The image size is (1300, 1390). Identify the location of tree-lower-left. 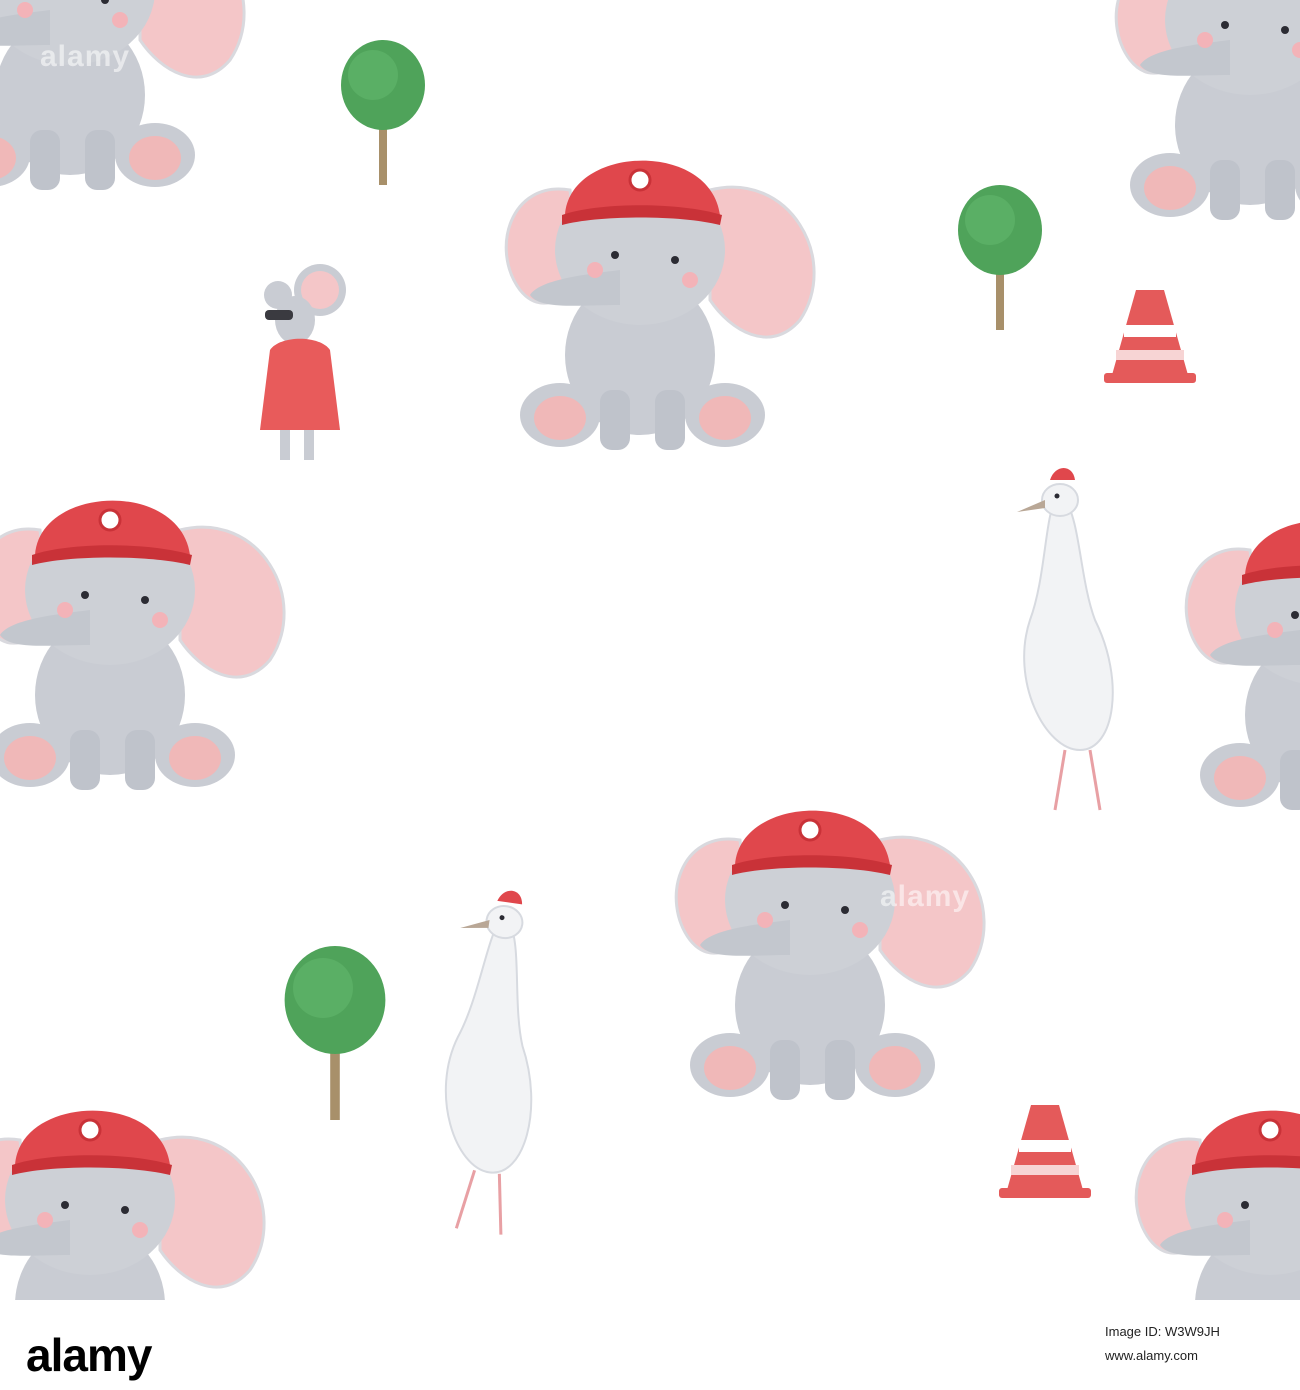
(335, 1033).